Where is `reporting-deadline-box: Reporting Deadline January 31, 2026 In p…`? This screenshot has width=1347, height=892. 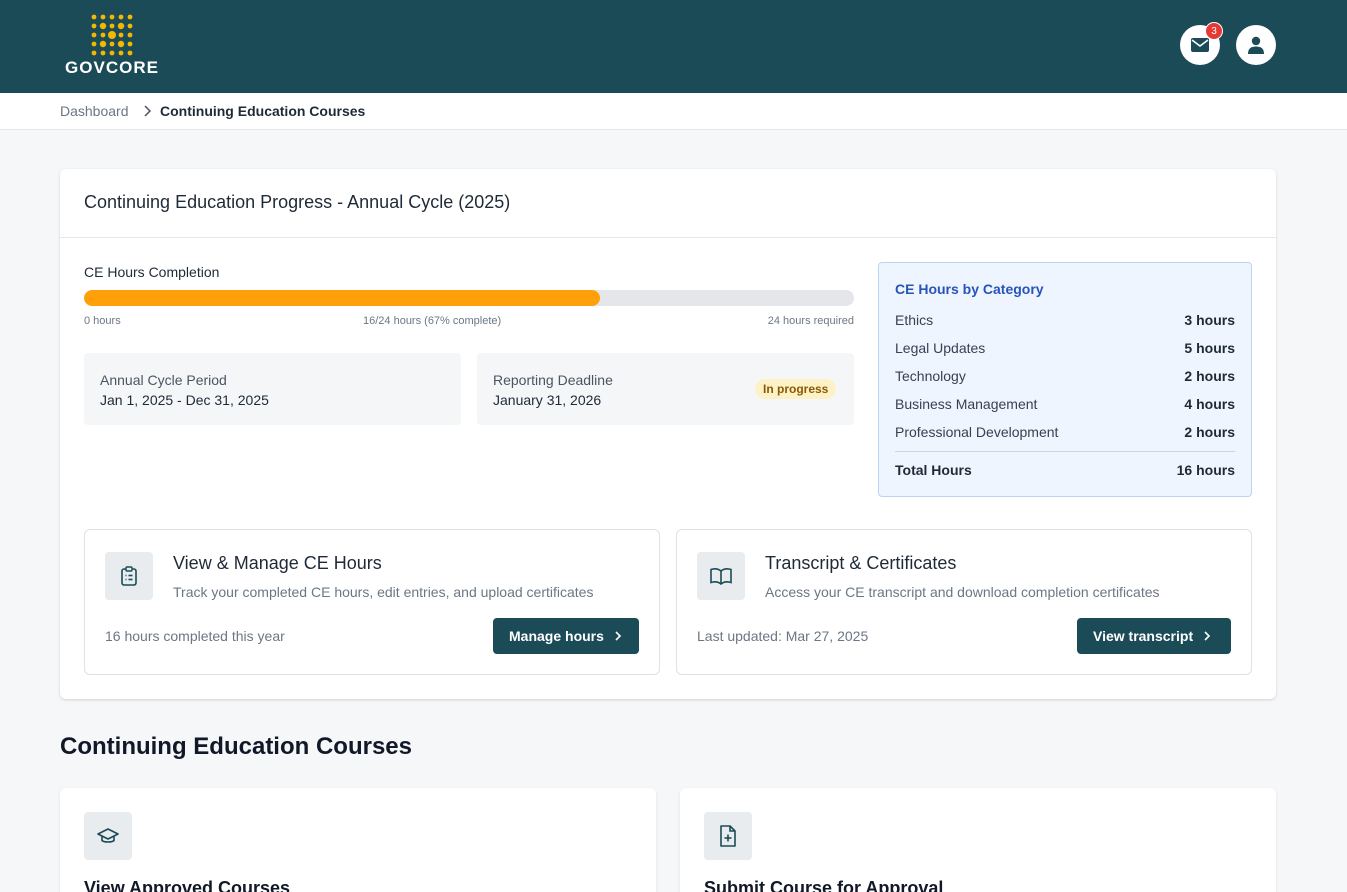 reporting-deadline-box: Reporting Deadline January 31, 2026 In p… is located at coordinates (665, 389).